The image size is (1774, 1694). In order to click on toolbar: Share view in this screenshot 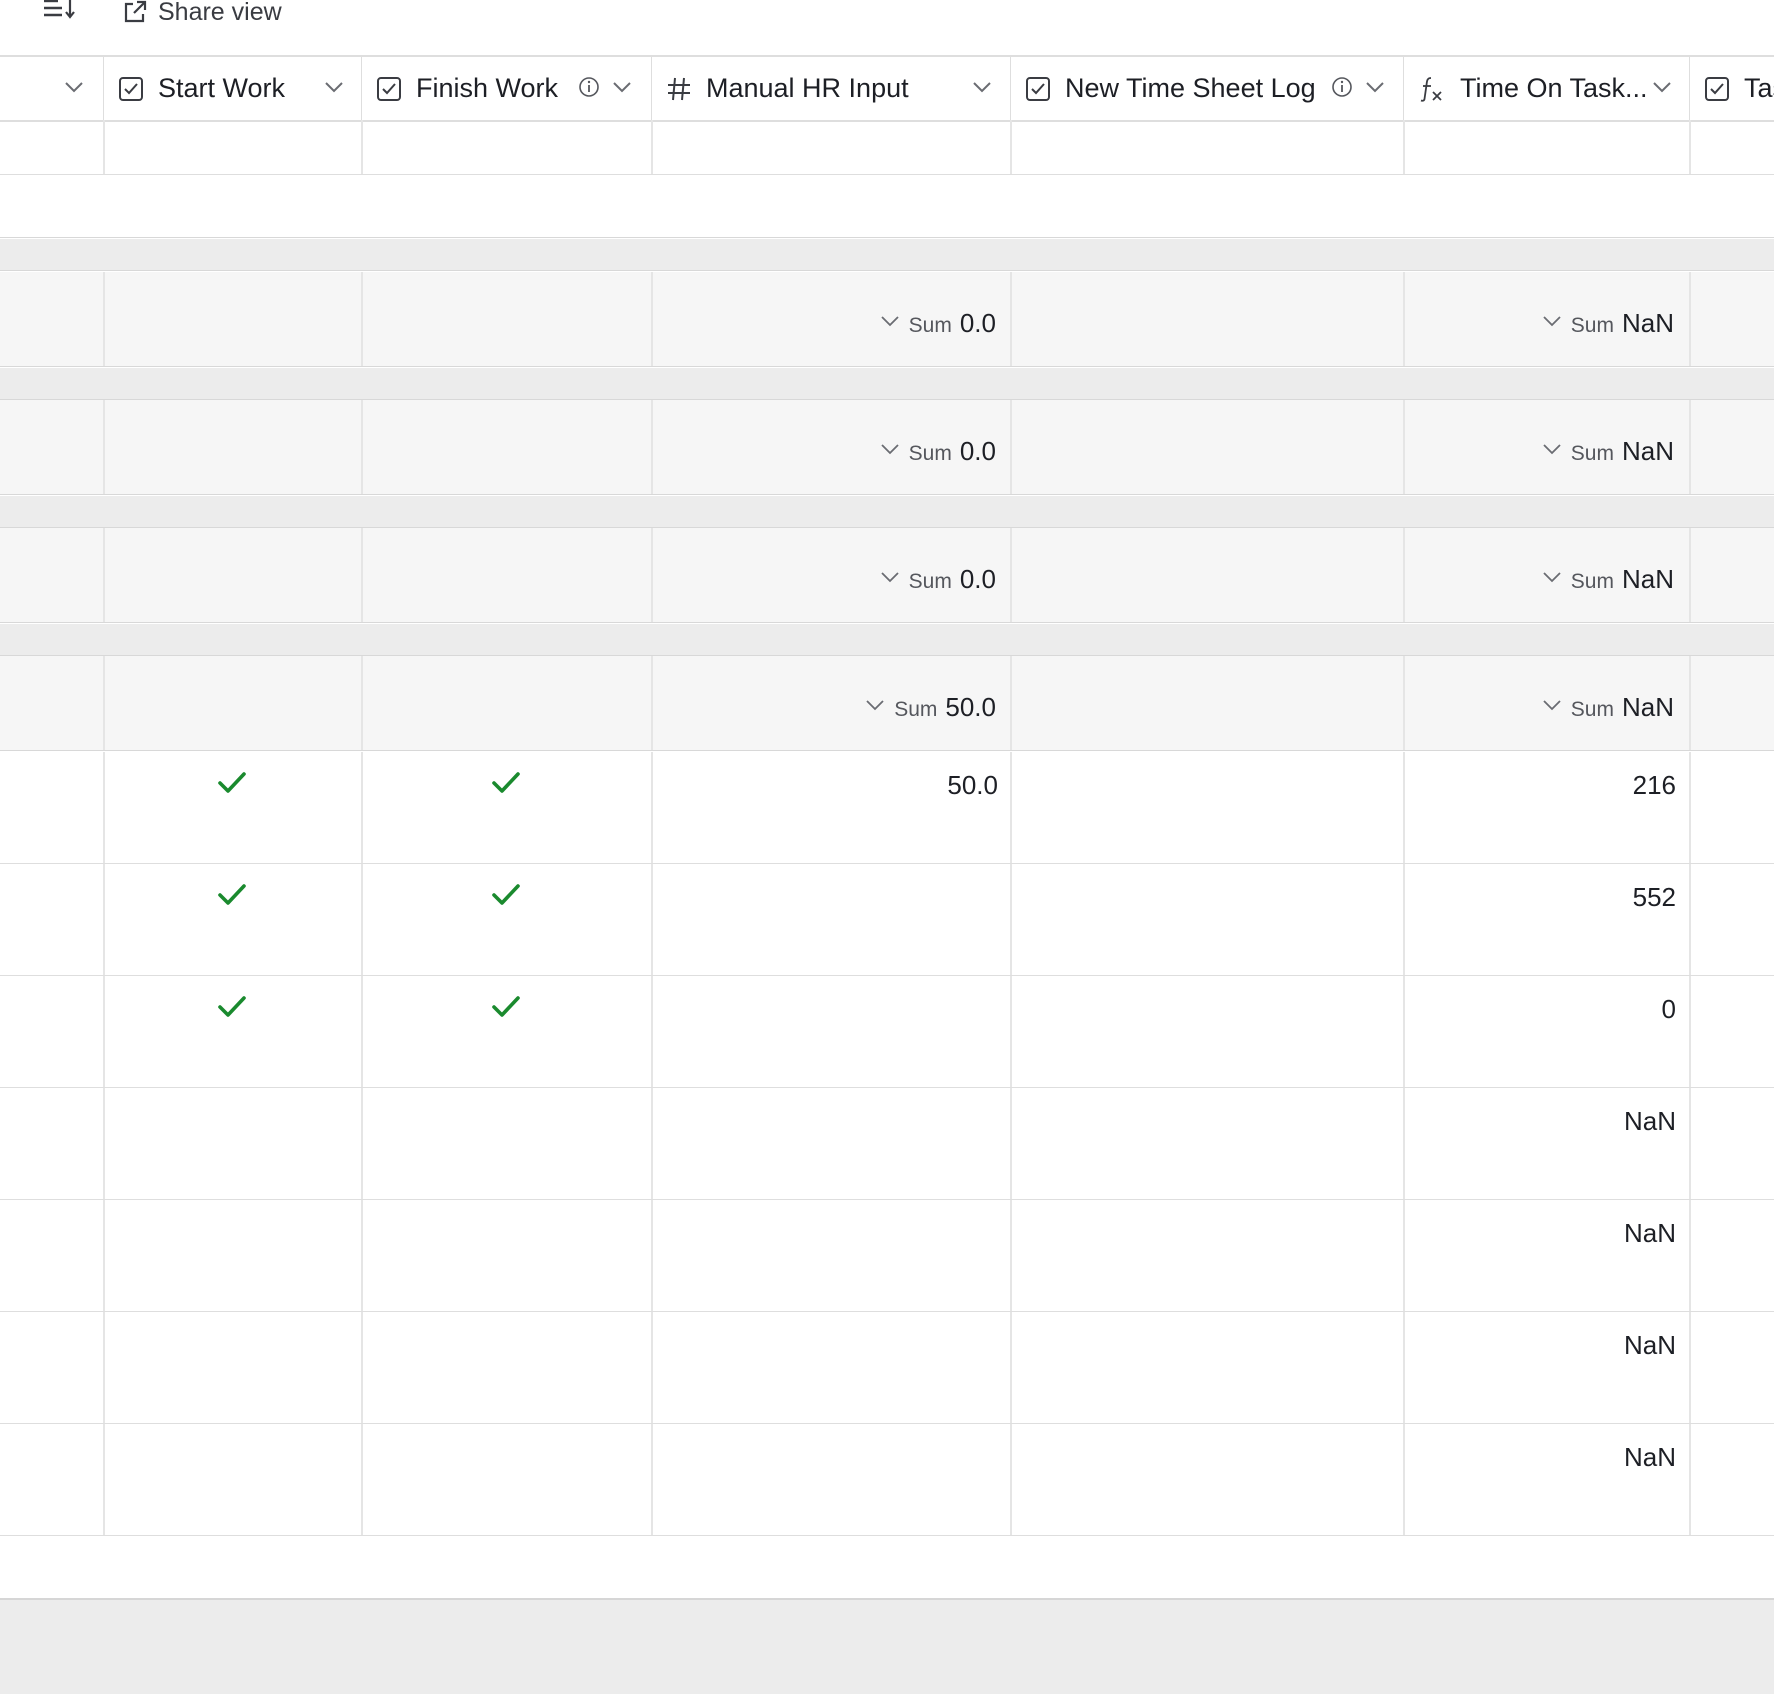, I will do `click(887, 27)`.